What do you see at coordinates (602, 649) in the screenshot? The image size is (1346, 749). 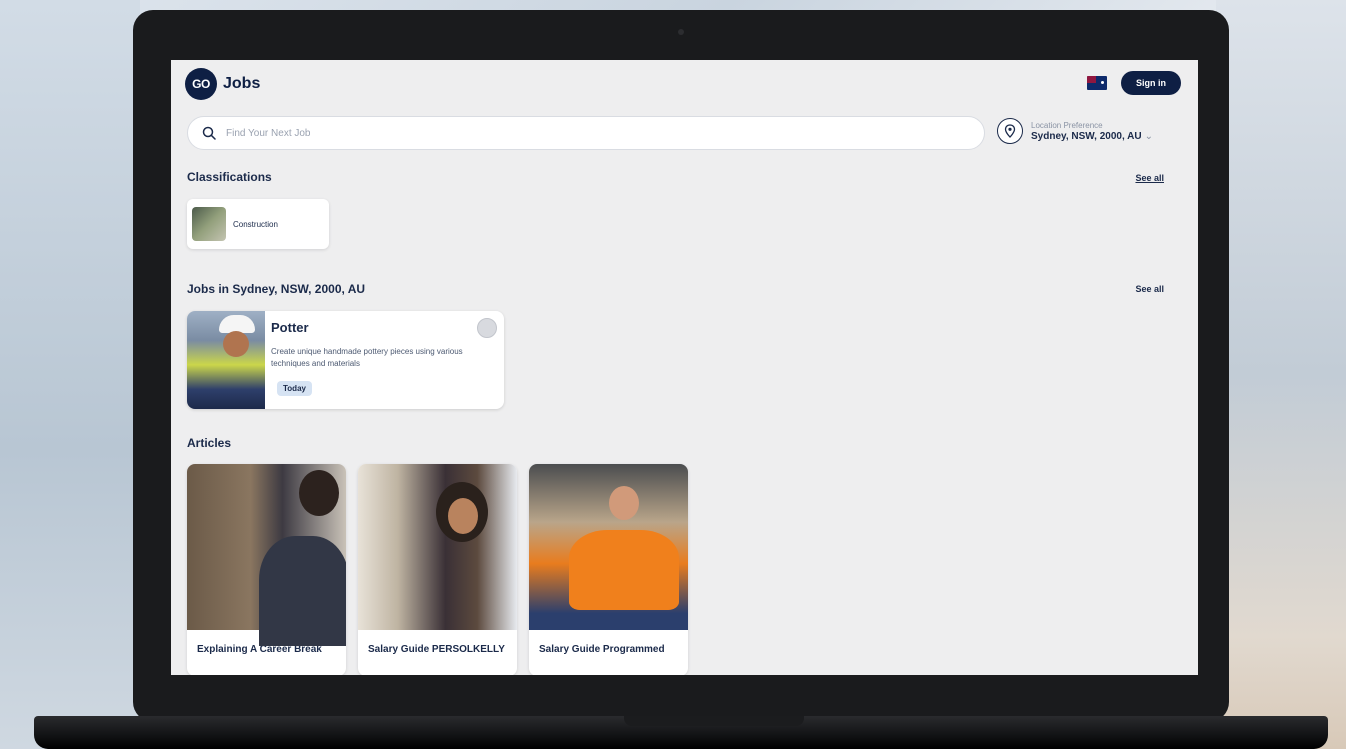 I see `article-title: Salary Guide Programmed` at bounding box center [602, 649].